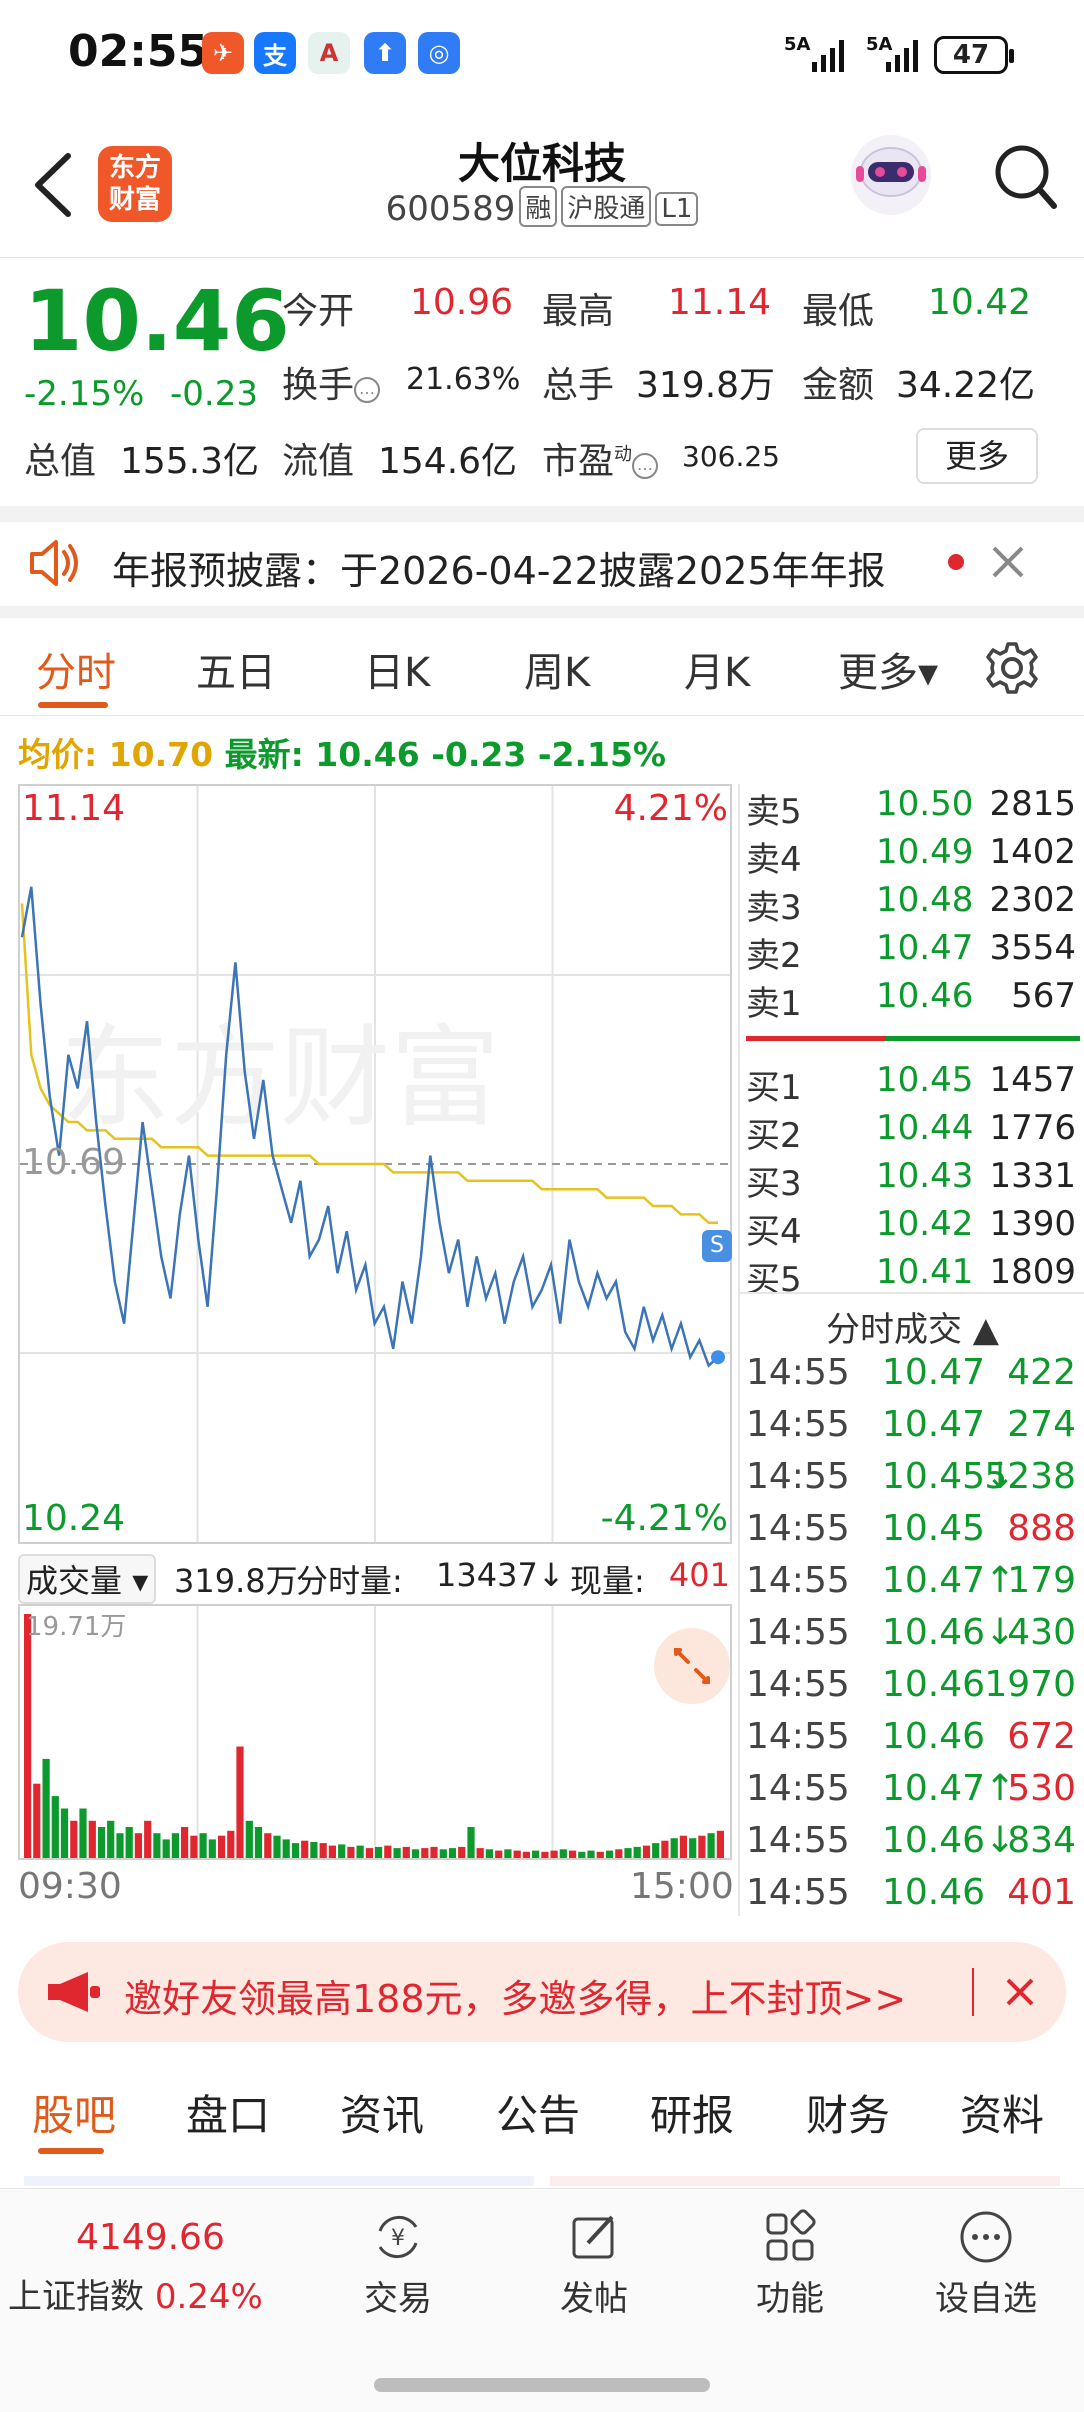  What do you see at coordinates (925, 1272) in the screenshot?
I see `order-price: 10.41` at bounding box center [925, 1272].